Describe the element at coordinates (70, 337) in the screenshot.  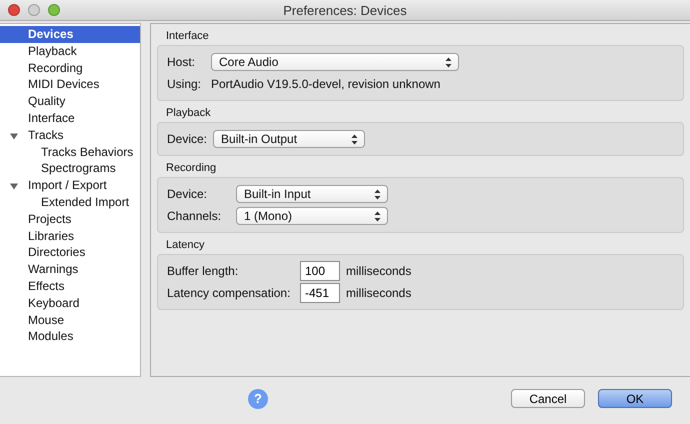
I see `sidebar-item: Modules` at that location.